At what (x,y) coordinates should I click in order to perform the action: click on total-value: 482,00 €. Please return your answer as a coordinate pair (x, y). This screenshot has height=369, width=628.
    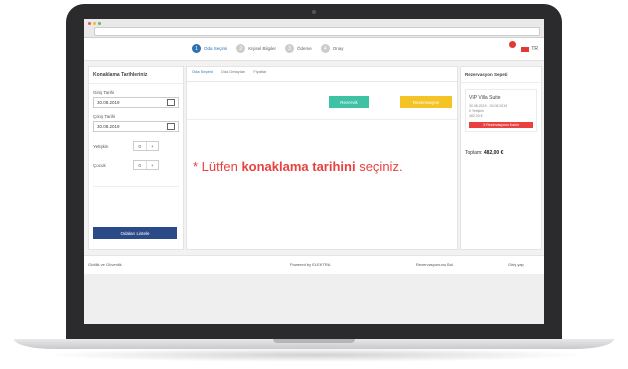
    Looking at the image, I should click on (493, 153).